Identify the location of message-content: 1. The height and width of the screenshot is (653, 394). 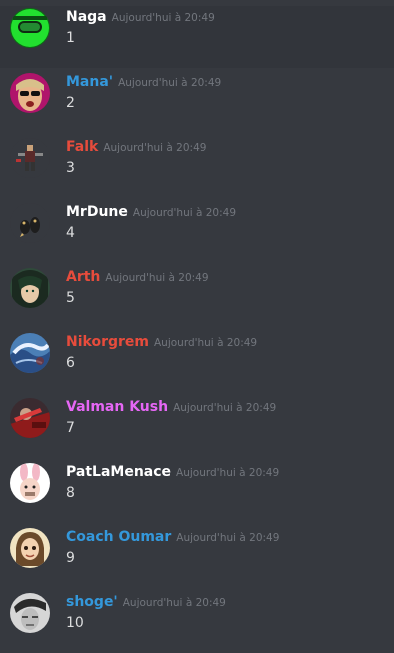
(70, 38).